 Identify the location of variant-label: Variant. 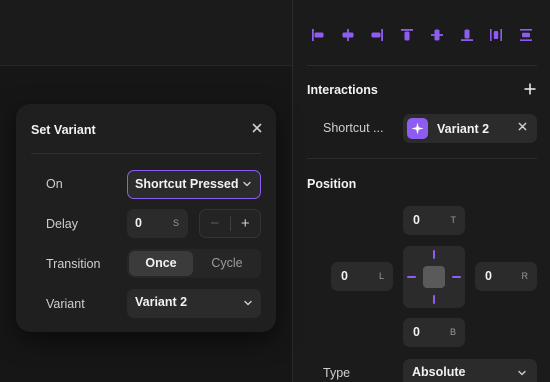
(65, 304).